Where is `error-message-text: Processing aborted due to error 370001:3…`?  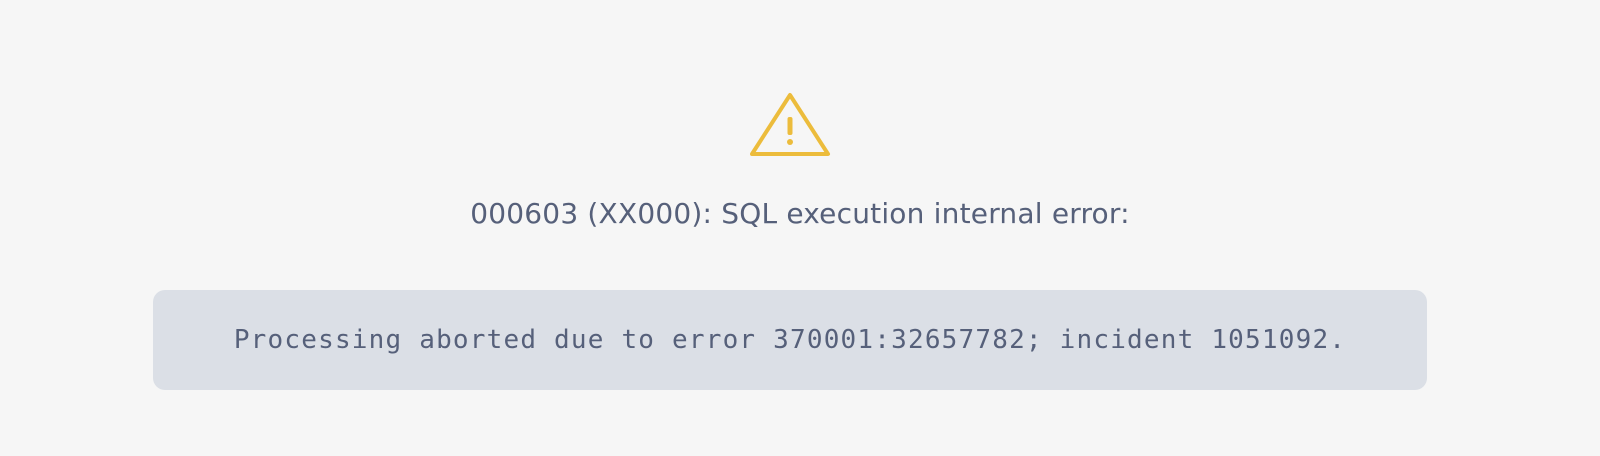 error-message-text: Processing aborted due to error 370001:3… is located at coordinates (790, 340).